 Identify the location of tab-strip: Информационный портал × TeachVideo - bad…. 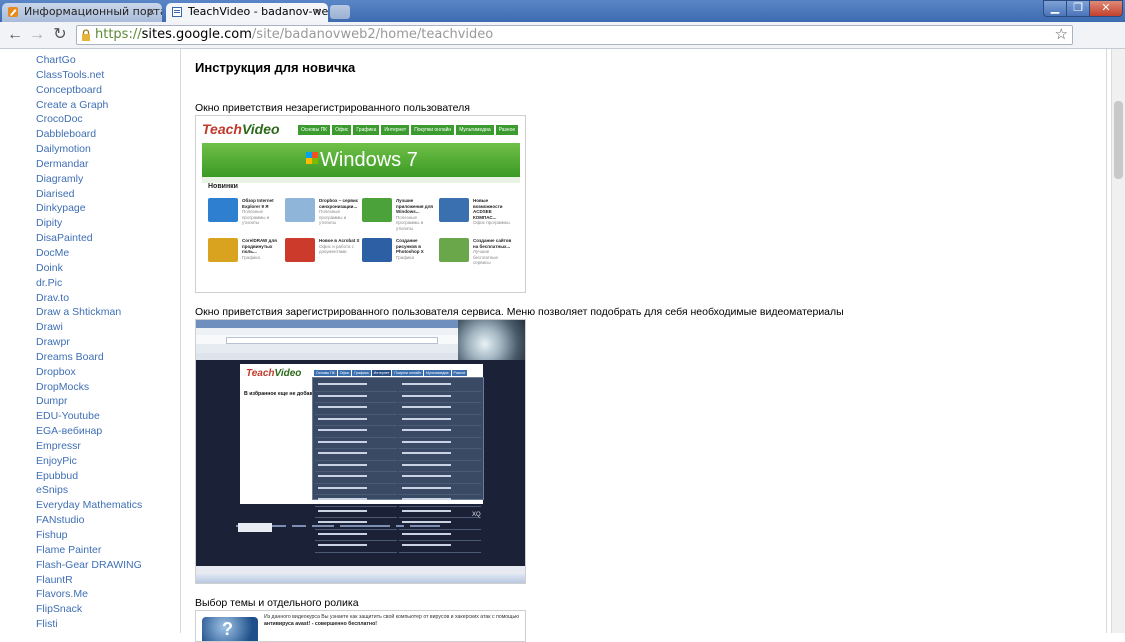
(562, 11).